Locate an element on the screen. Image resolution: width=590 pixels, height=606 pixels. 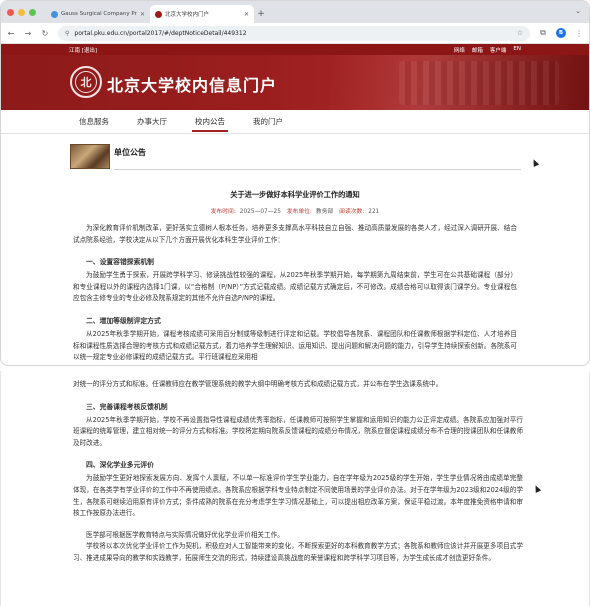
top-link-english: EN is located at coordinates (517, 50).